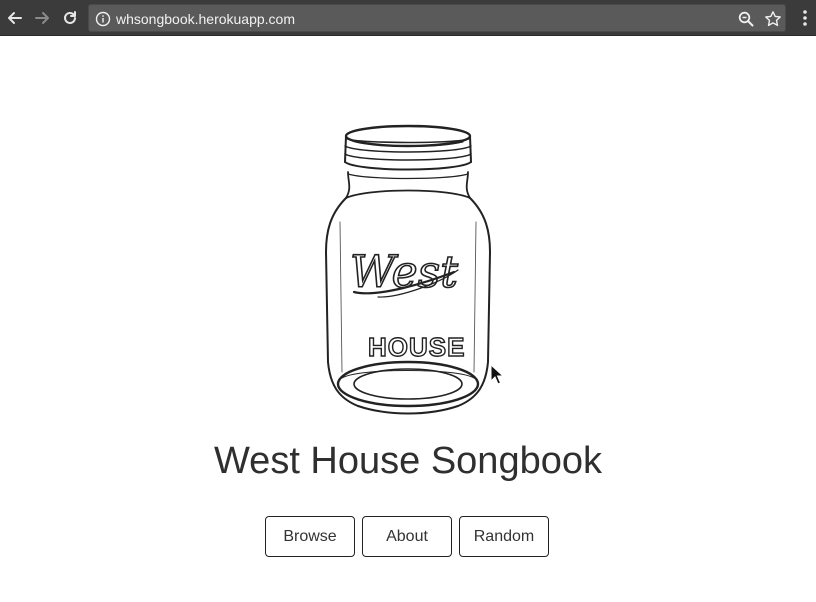 The image size is (816, 602). I want to click on forward-arrow-icon, so click(42, 18).